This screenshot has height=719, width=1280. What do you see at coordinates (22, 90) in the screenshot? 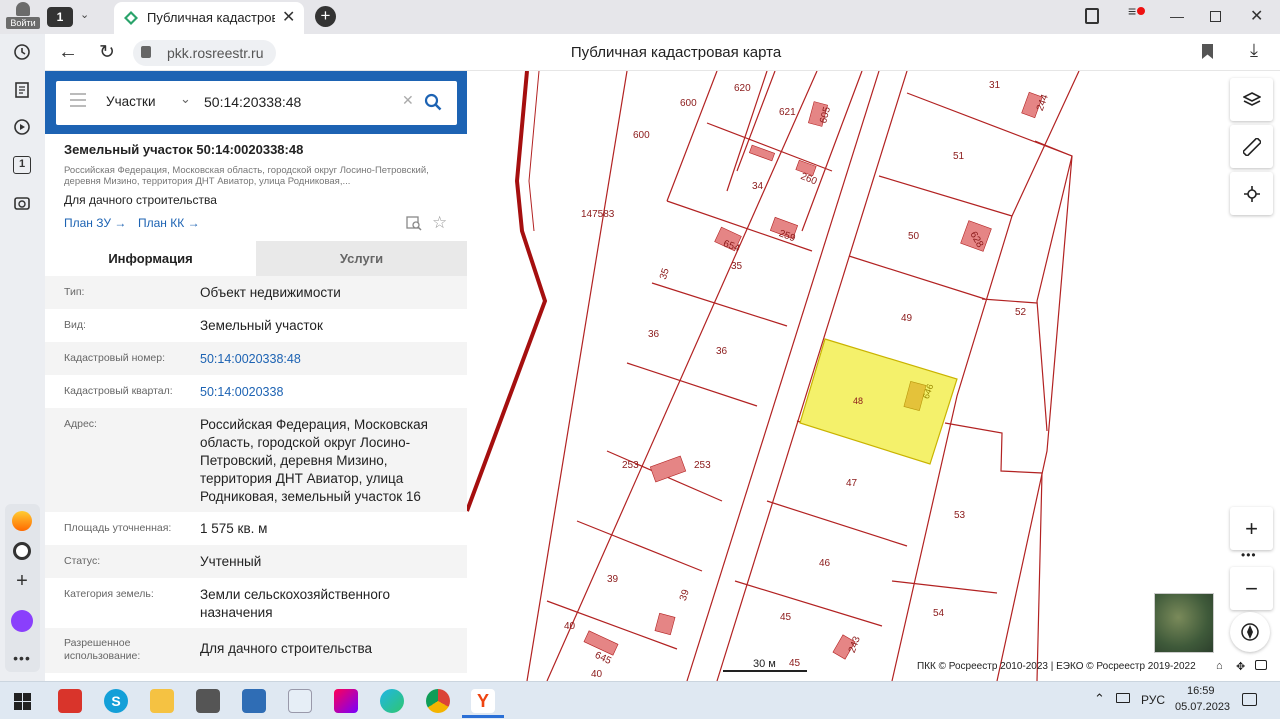
I see `collections-side-icon` at bounding box center [22, 90].